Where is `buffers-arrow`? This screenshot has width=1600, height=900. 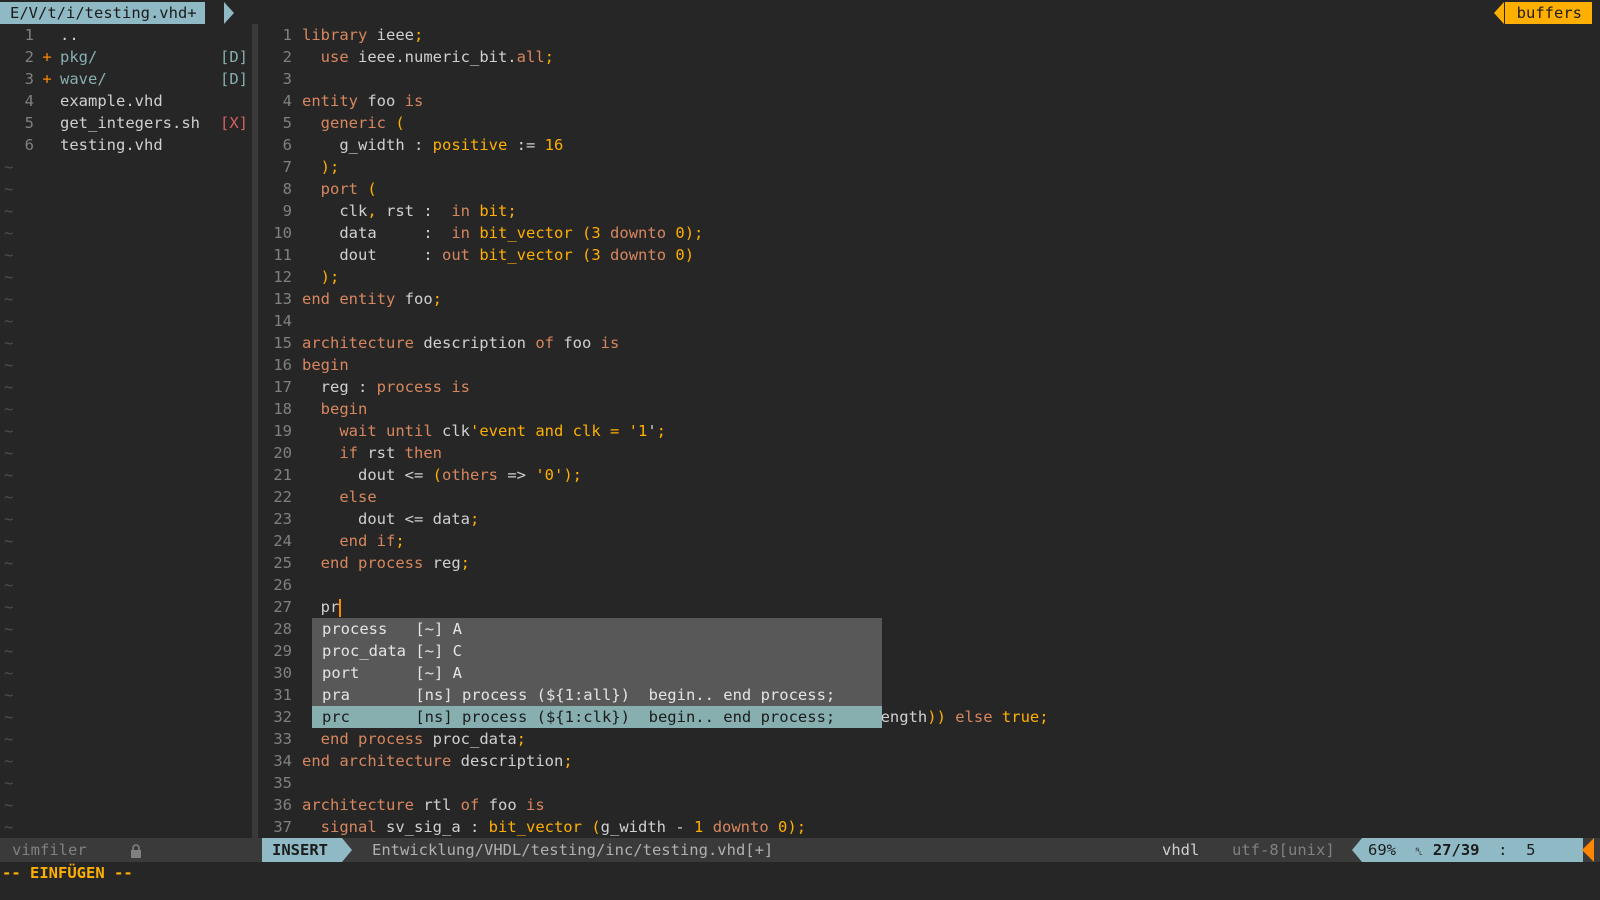 buffers-arrow is located at coordinates (1499, 13).